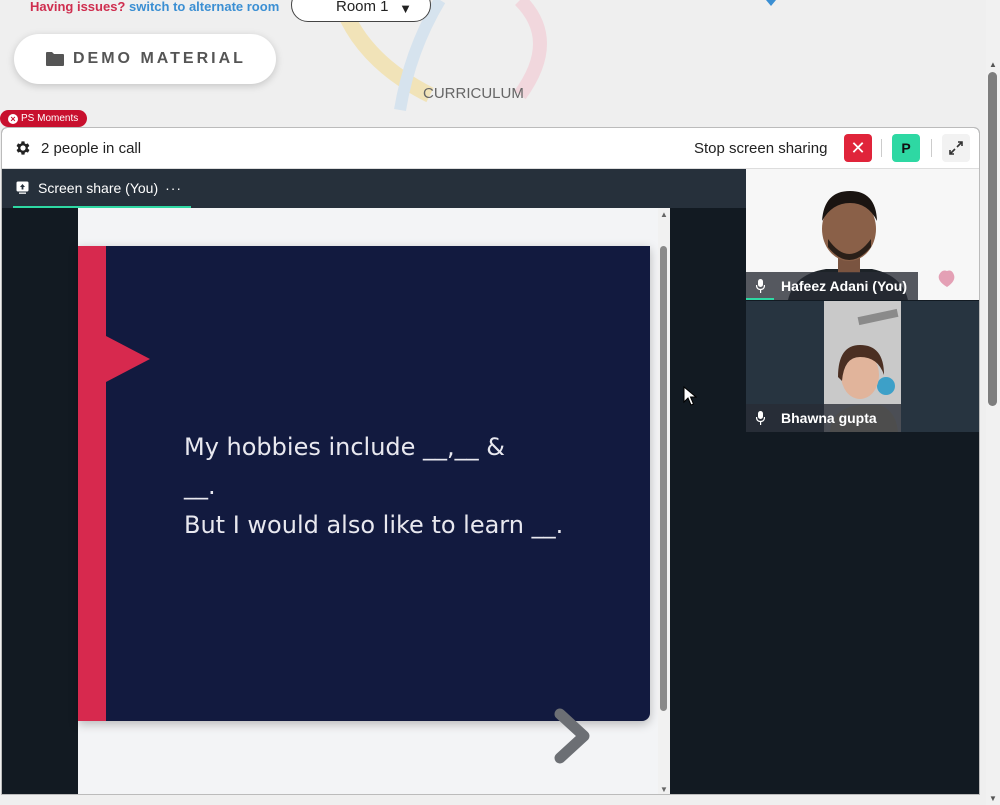 This screenshot has height=805, width=1000. I want to click on video-tile: Bhawna gupta, so click(862, 366).